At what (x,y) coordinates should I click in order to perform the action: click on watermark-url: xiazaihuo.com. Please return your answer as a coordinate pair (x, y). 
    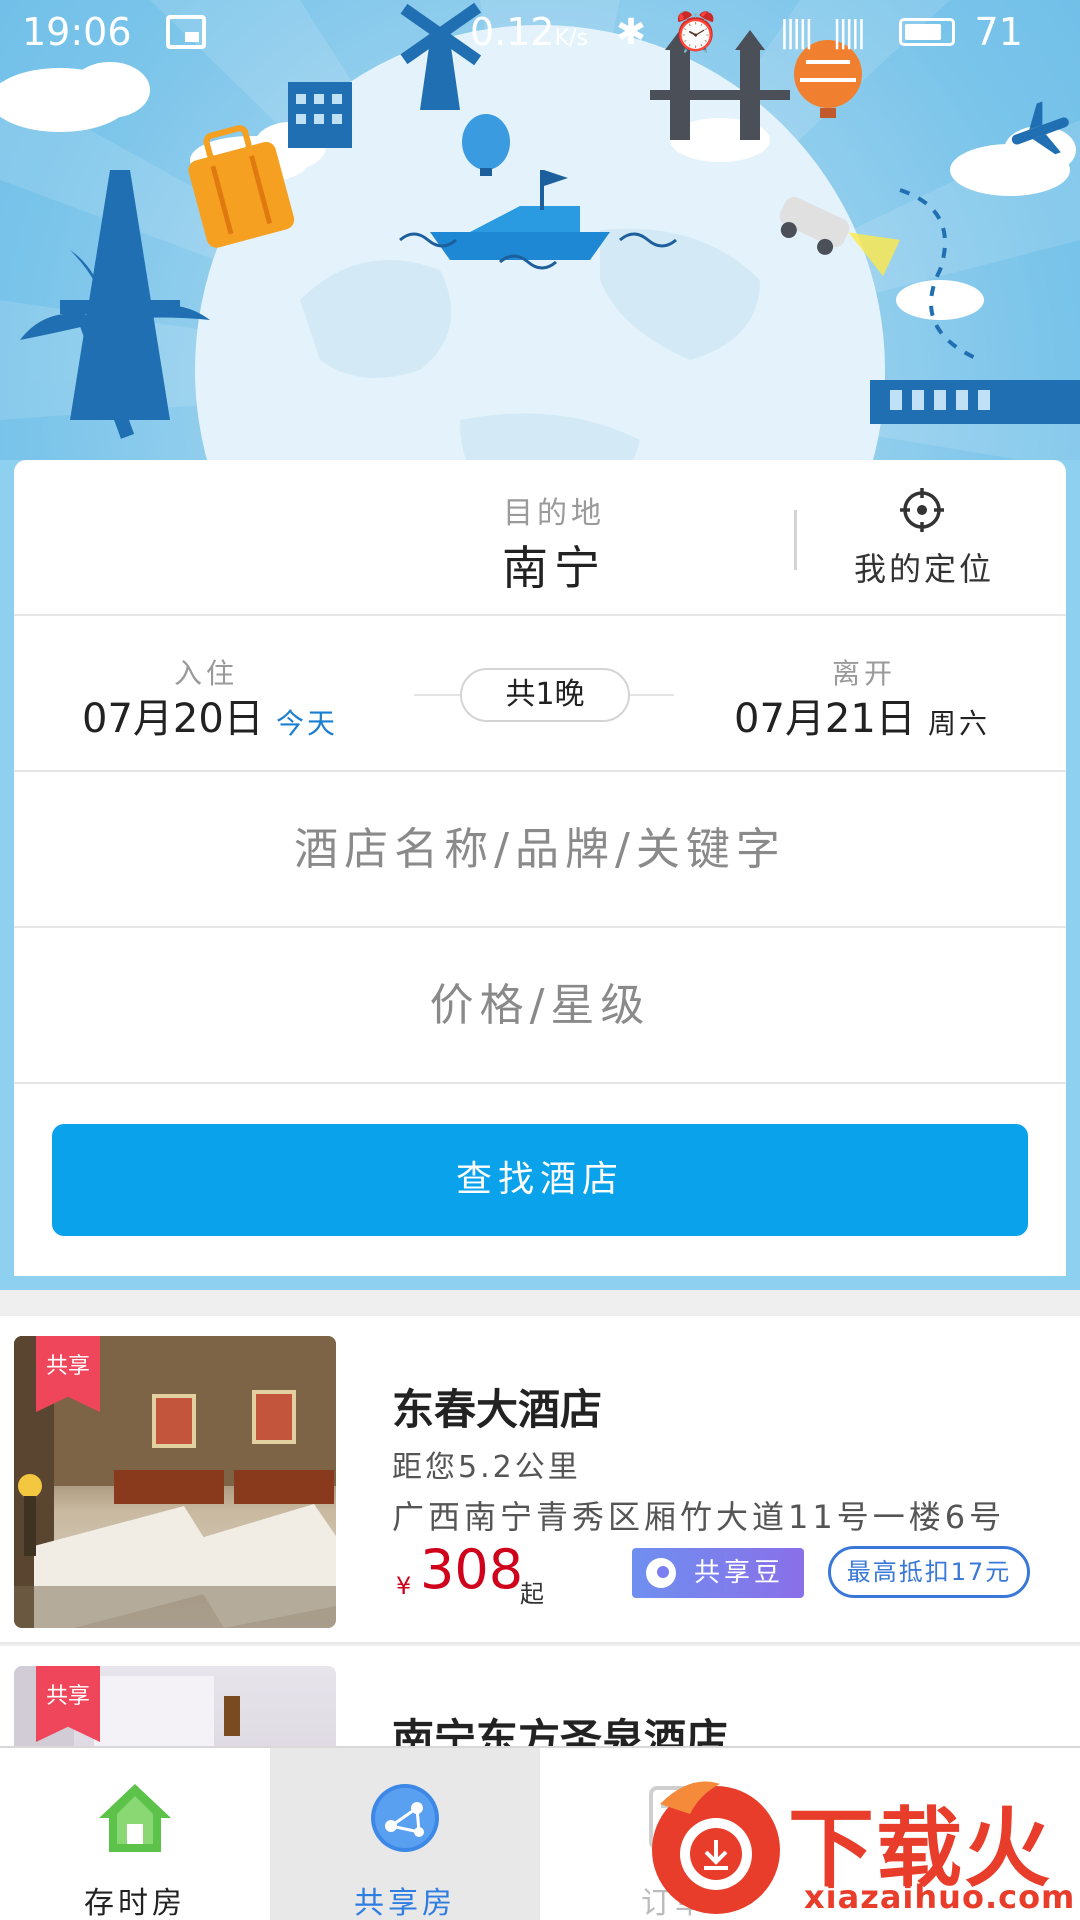
    Looking at the image, I should click on (940, 1897).